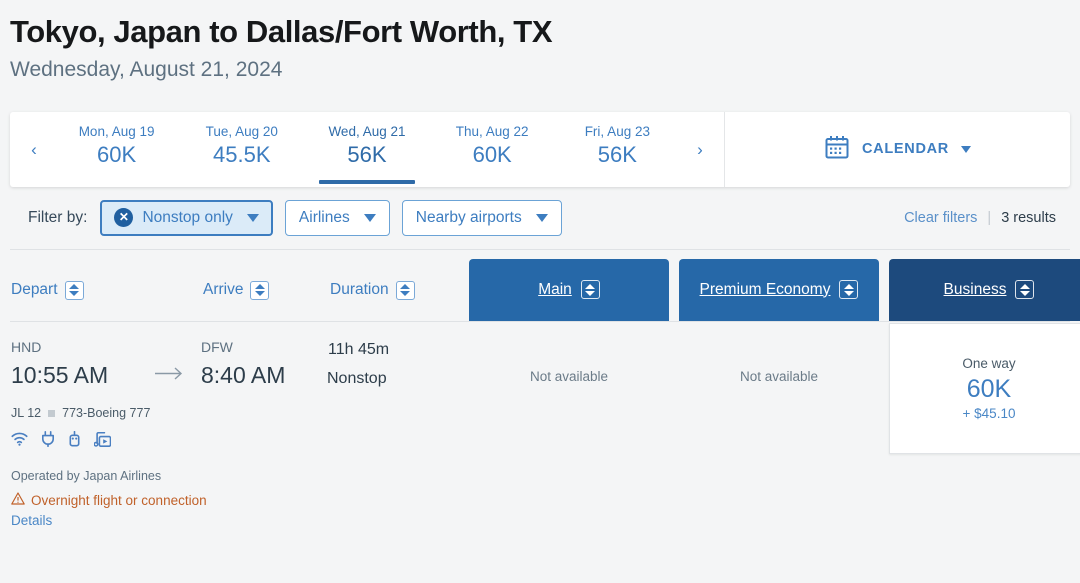 The width and height of the screenshot is (1080, 583). Describe the element at coordinates (359, 349) in the screenshot. I see `flight-duration: 11h 45m` at that location.